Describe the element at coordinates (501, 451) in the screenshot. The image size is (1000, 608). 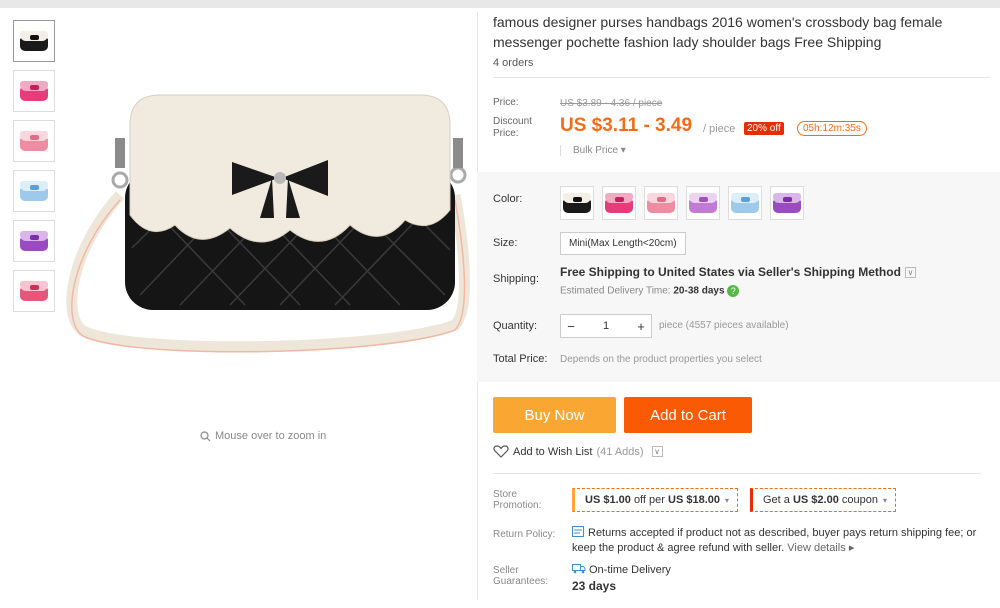
I see `heart-icon` at that location.